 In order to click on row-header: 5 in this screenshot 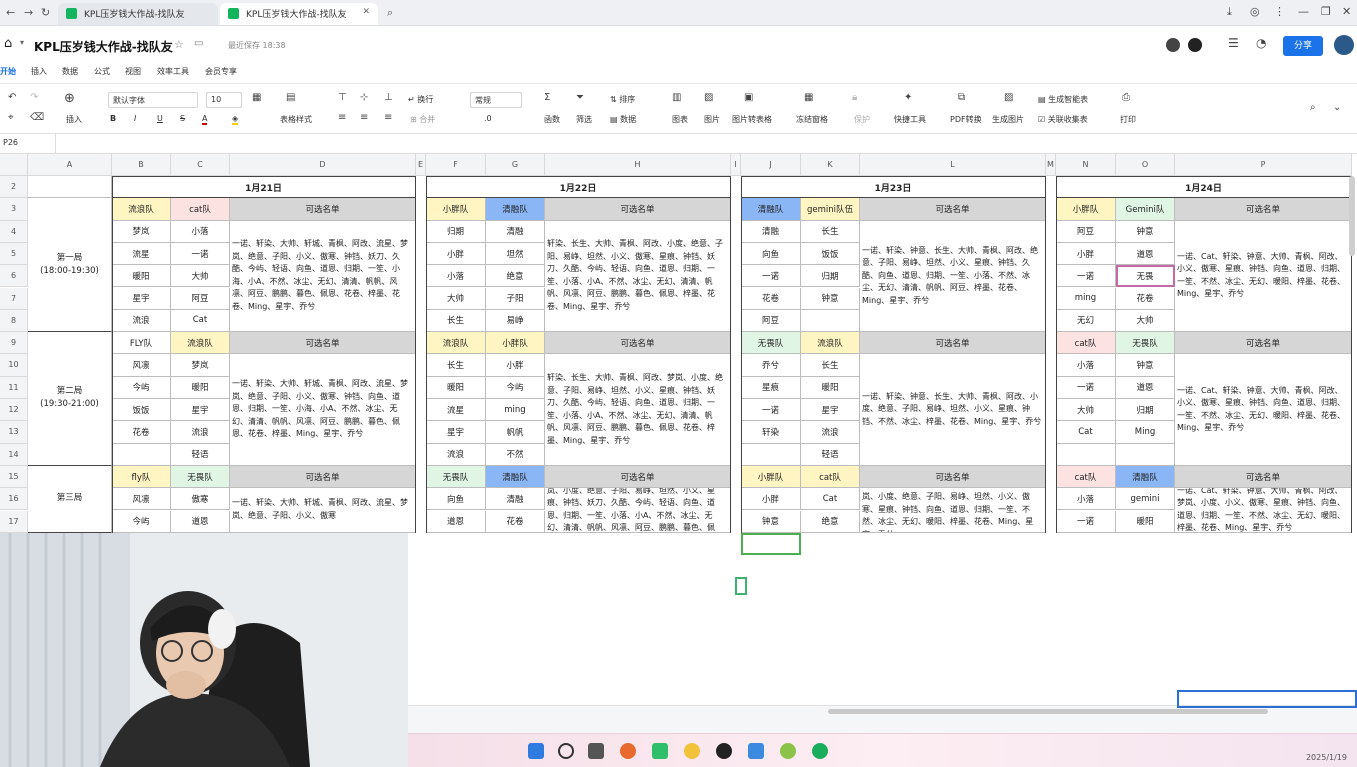, I will do `click(14, 254)`.